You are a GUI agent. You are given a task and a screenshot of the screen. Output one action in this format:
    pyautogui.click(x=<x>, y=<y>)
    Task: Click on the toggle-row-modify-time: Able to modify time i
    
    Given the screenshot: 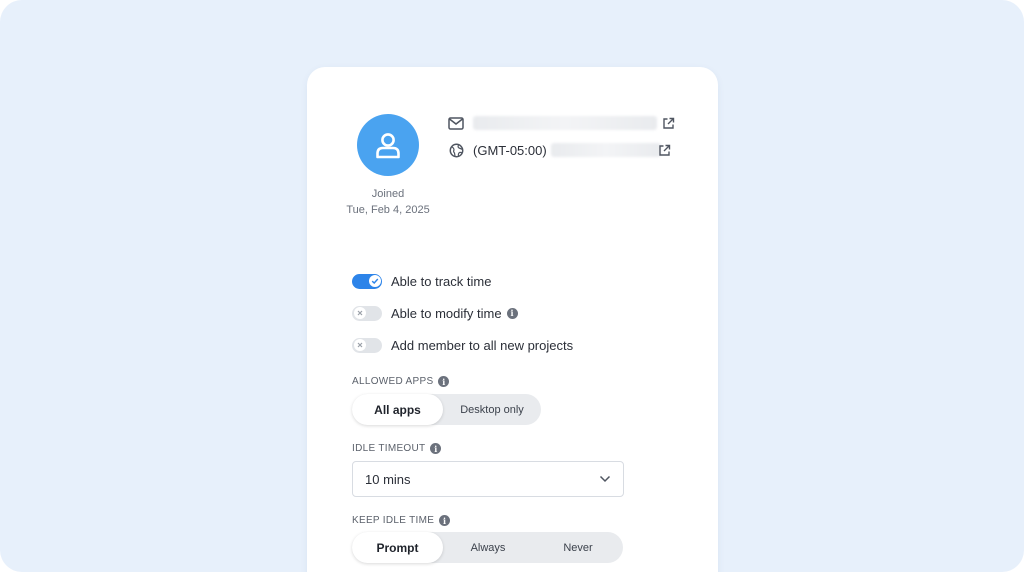 What is the action you would take?
    pyautogui.click(x=435, y=313)
    